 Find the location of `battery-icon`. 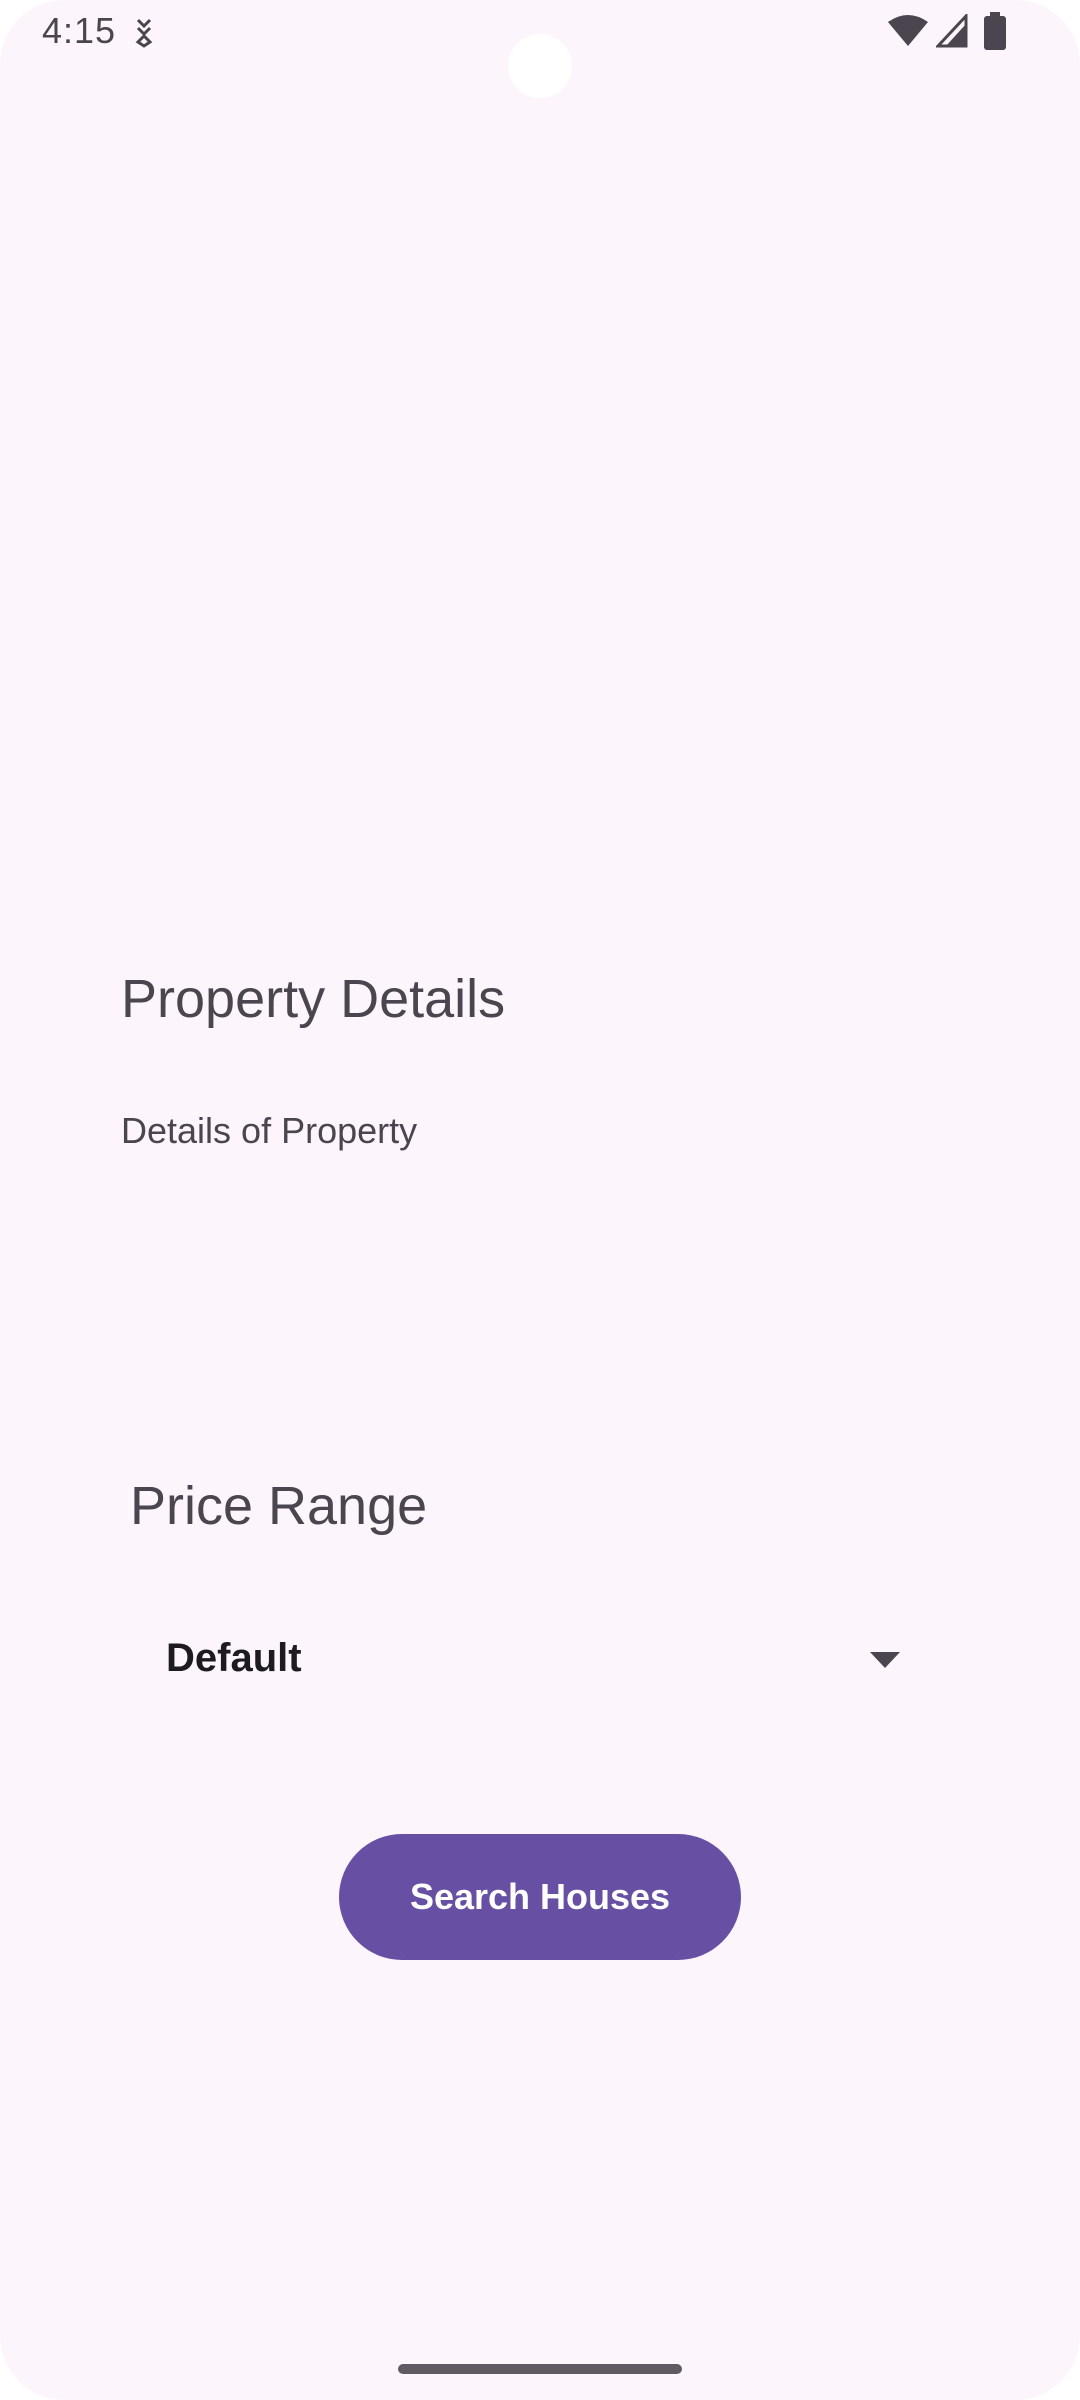

battery-icon is located at coordinates (995, 31).